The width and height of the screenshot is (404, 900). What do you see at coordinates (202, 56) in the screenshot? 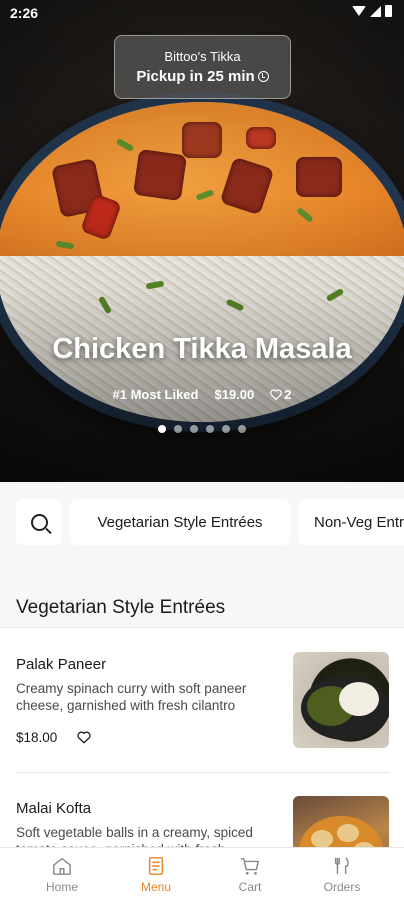
I see `store-name: Bittoo's Tikka` at bounding box center [202, 56].